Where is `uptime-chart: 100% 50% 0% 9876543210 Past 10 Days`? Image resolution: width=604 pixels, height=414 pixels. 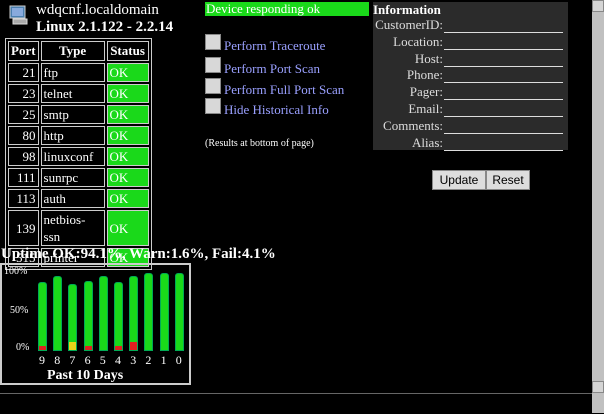
uptime-chart: 100% 50% 0% 9876543210 Past 10 Days is located at coordinates (95, 324).